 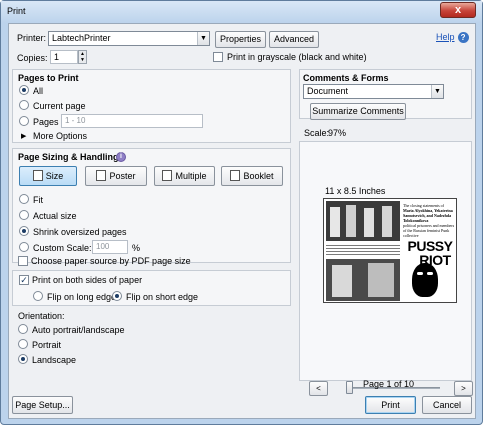 I want to click on paper-source-label: Choose paper source by PDF page size, so click(x=111, y=261).